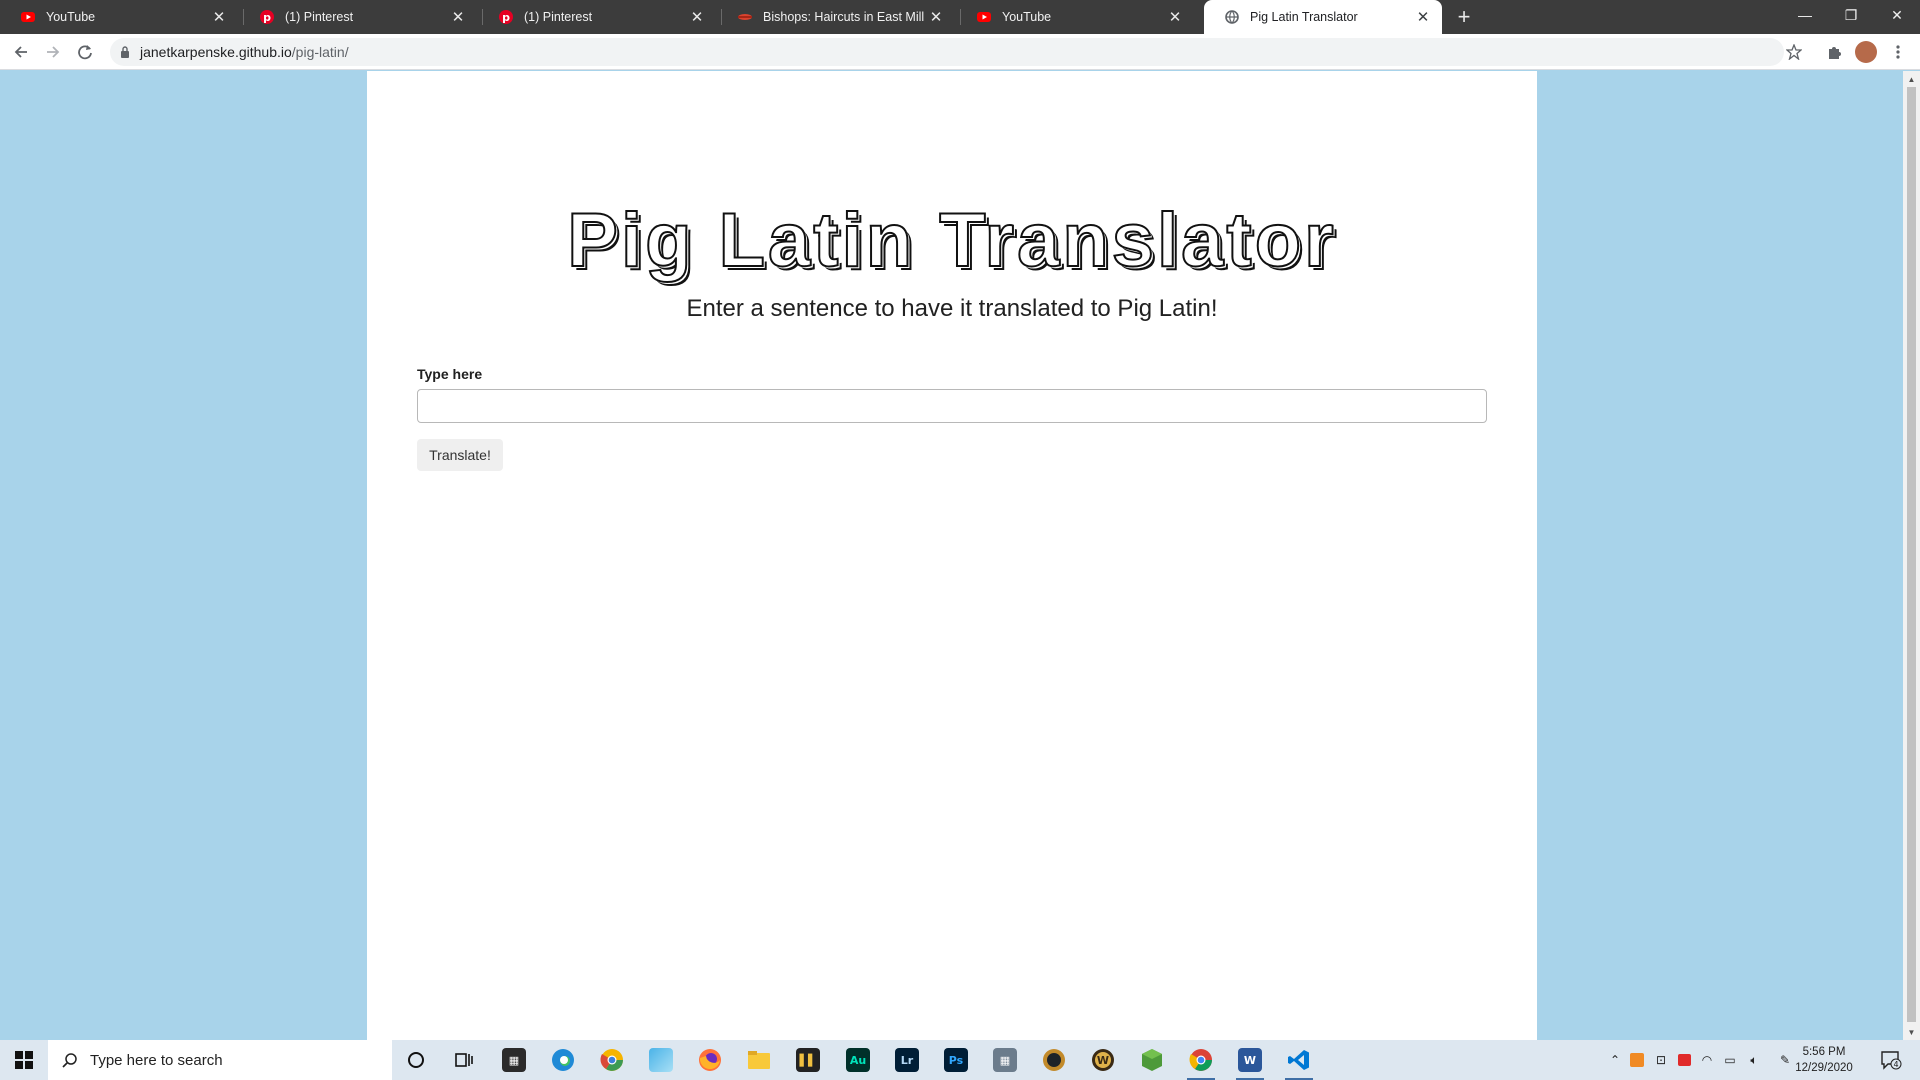 The image size is (1920, 1080). I want to click on tab-title: Pig Latin Translator, so click(1304, 17).